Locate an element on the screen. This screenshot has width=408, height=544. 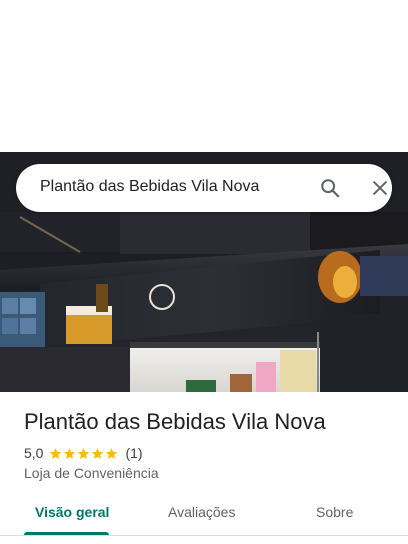
place-tabs: Visão geral Avaliações Sobre is located at coordinates (204, 516).